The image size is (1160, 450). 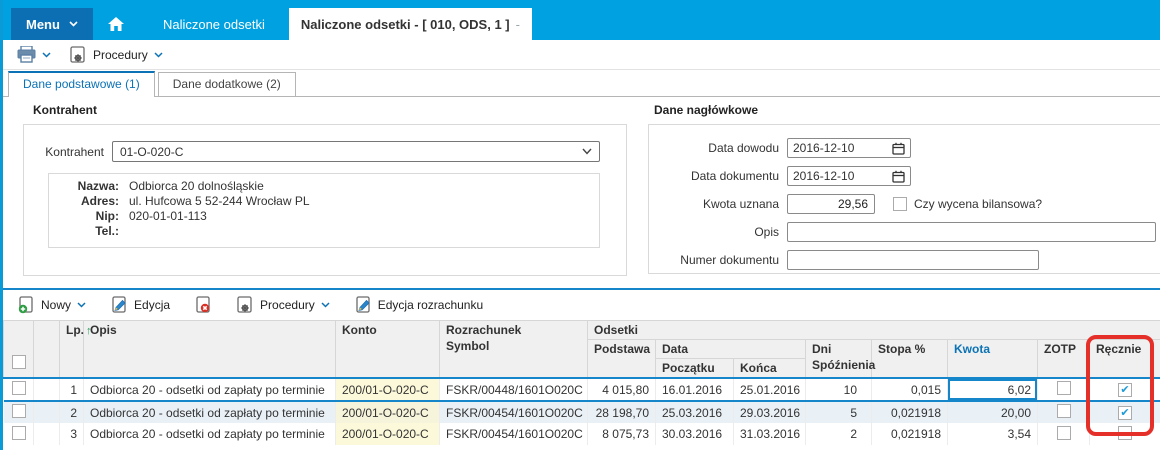 I want to click on procedury-grid-button: Procedury, so click(x=283, y=305).